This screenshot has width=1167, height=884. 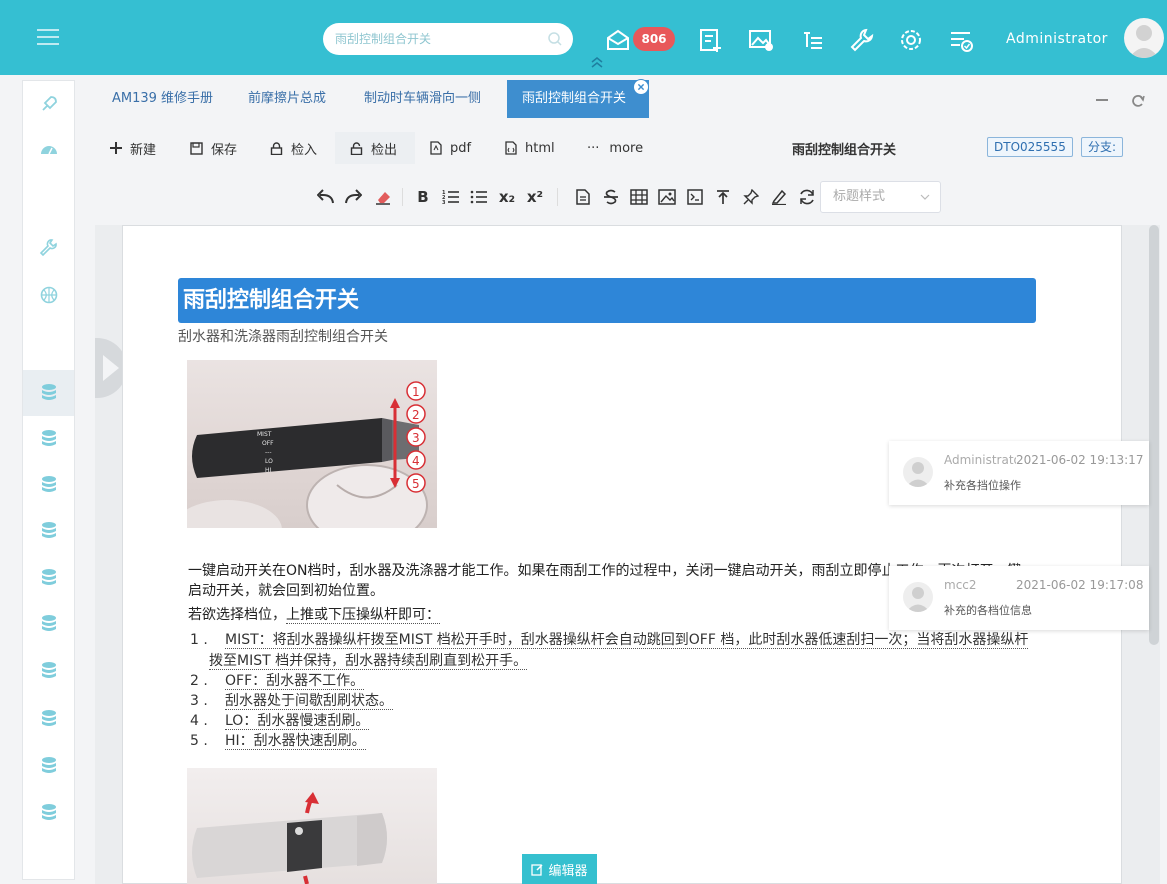 What do you see at coordinates (416, 438) in the screenshot?
I see `step-number-3: 3` at bounding box center [416, 438].